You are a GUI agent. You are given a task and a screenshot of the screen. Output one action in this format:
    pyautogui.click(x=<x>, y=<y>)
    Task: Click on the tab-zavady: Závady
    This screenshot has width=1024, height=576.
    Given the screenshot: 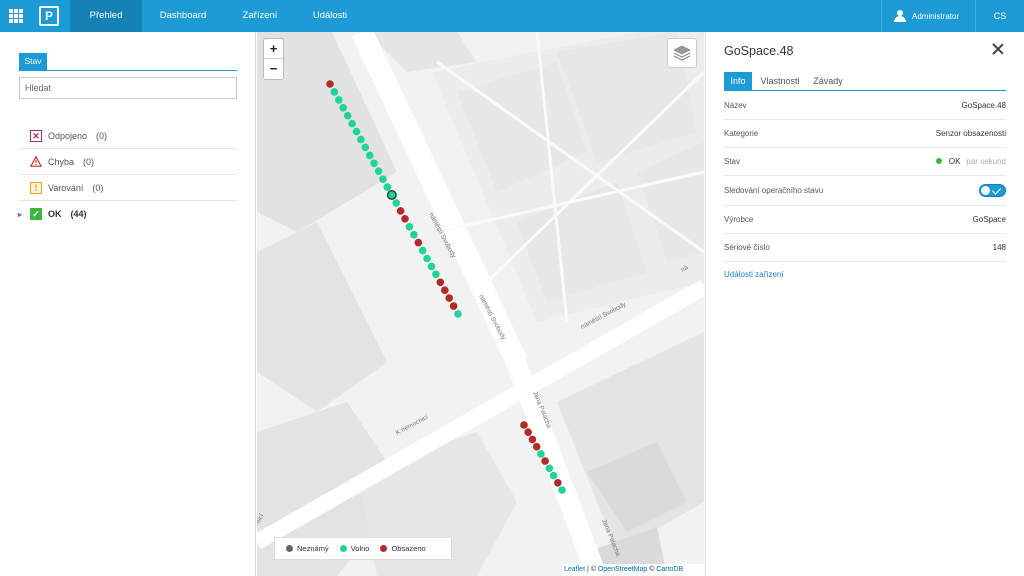 What is the action you would take?
    pyautogui.click(x=828, y=81)
    